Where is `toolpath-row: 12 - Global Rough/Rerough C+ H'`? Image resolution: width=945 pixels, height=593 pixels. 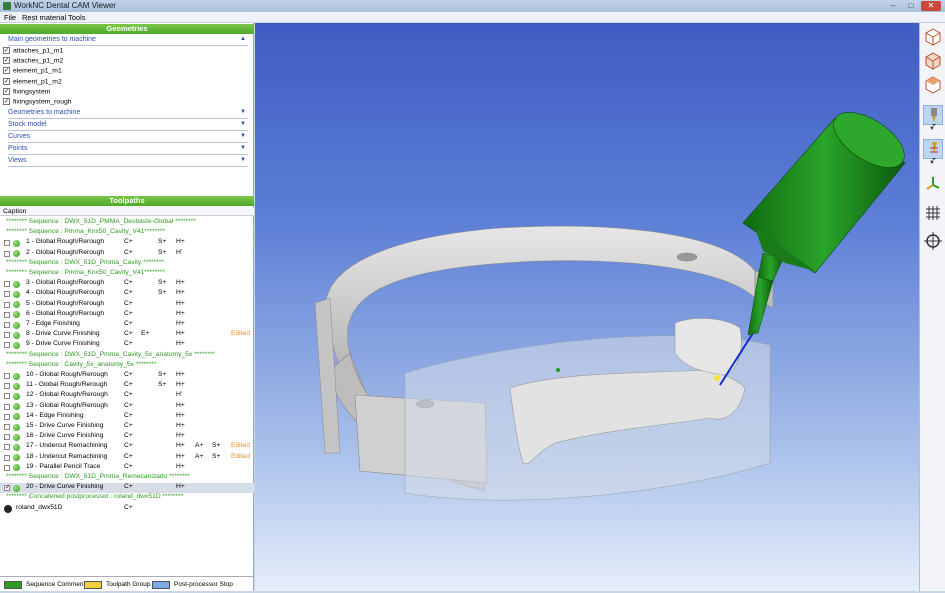 toolpath-row: 12 - Global Rough/Rerough C+ H' is located at coordinates (127, 396).